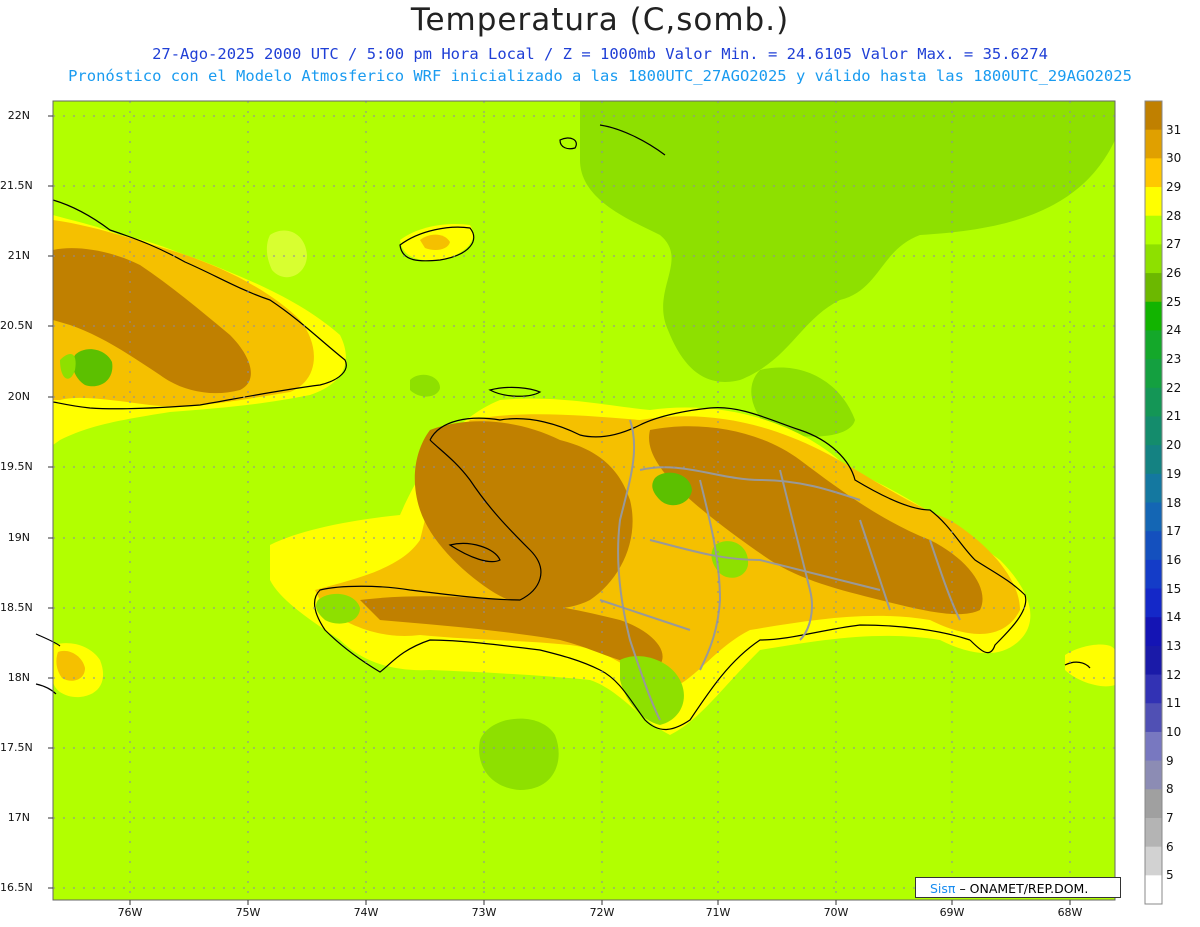 Image resolution: width=1200 pixels, height=927 pixels. I want to click on colorbar-tick-label: 12, so click(1174, 674).